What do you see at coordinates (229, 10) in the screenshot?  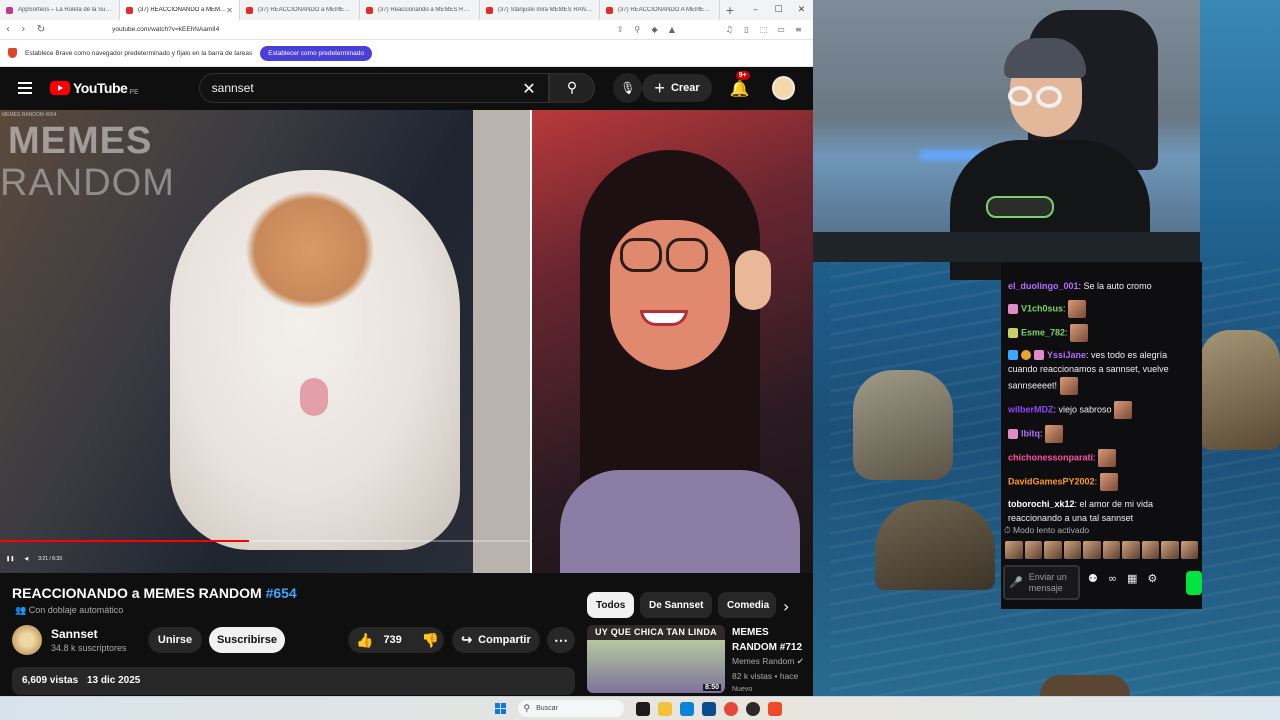 I see `close-tab-icon: ✕` at bounding box center [229, 10].